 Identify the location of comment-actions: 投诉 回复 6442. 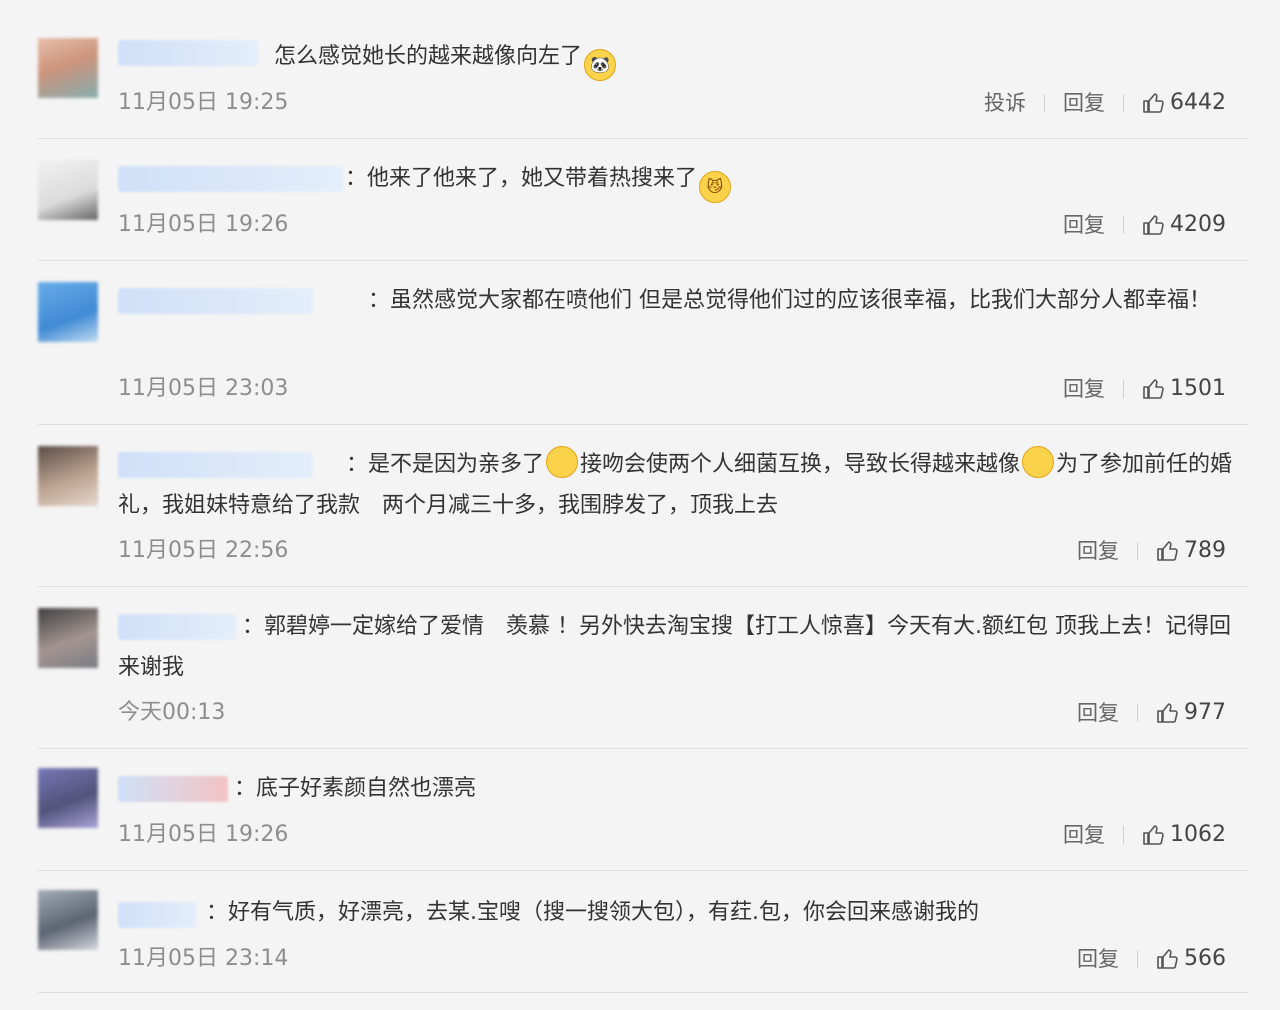
(1105, 103).